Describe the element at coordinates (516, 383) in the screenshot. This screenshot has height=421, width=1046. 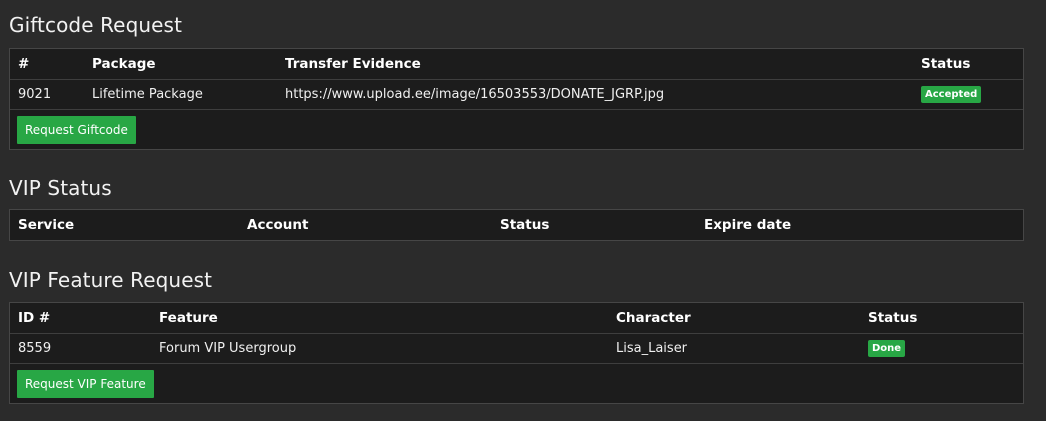
I see `vip-feature-action-row: Request VIP Feature` at that location.